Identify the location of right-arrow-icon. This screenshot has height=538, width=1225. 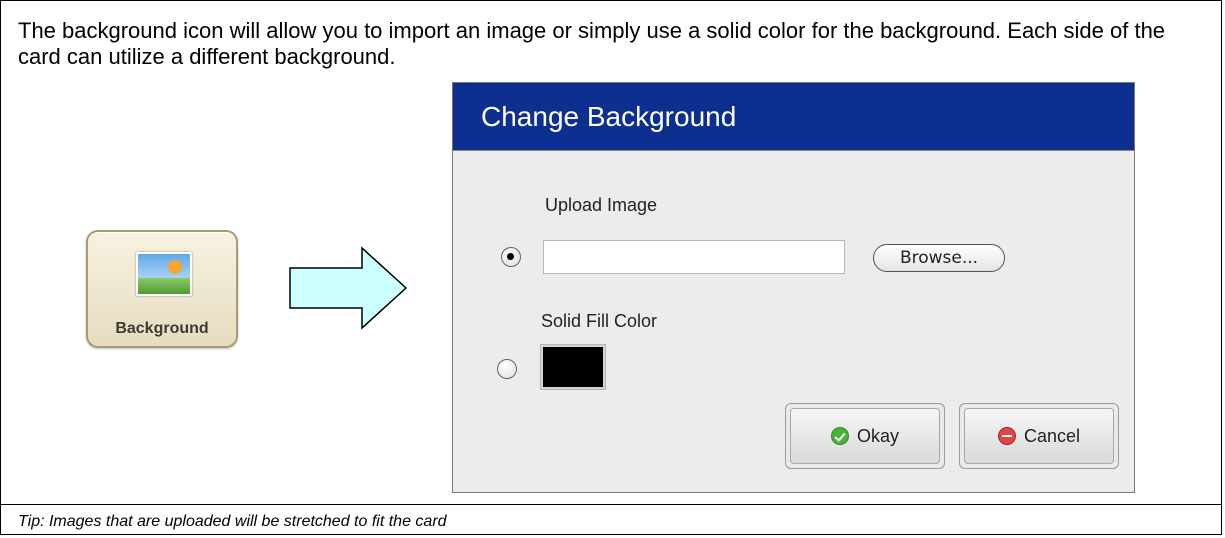
(348, 288).